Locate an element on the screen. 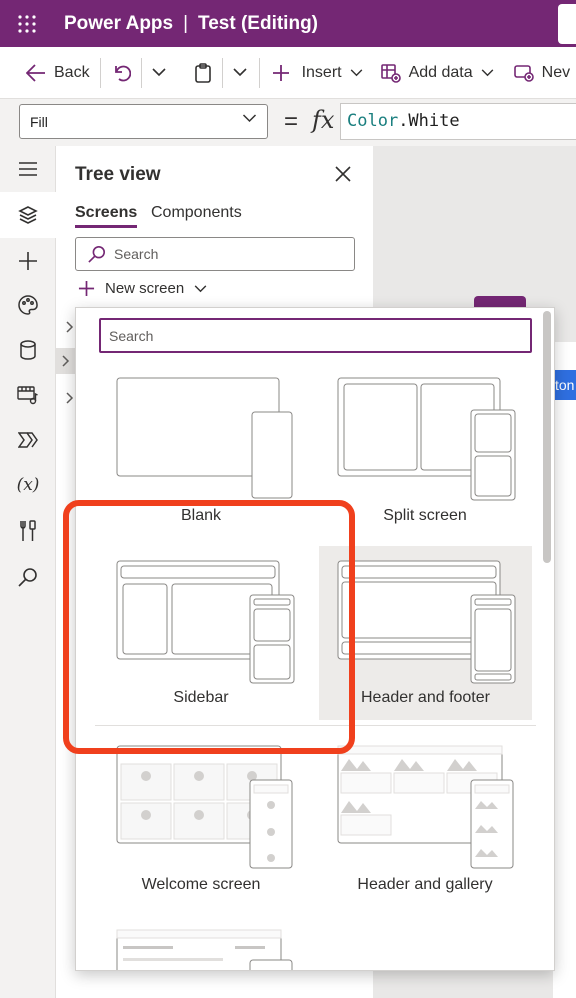 This screenshot has width=576, height=998. tab-components: Components is located at coordinates (196, 213).